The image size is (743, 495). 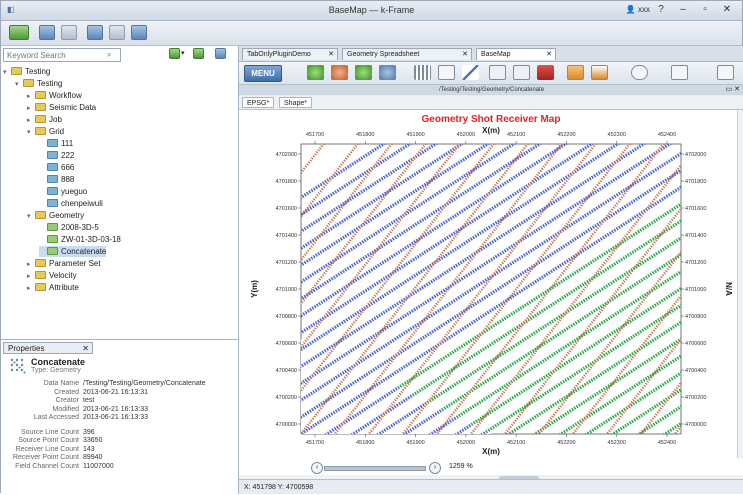 What do you see at coordinates (295, 102) in the screenshot?
I see `tab-shape: Shape*` at bounding box center [295, 102].